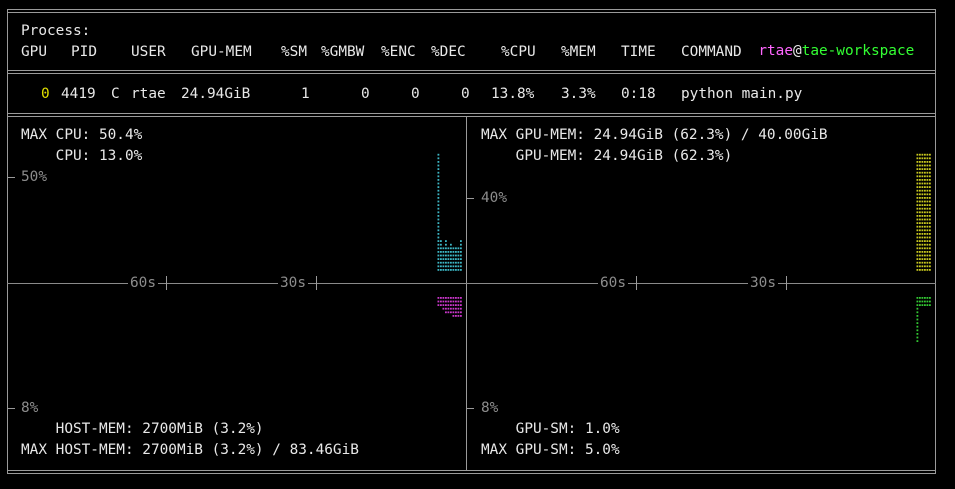 The width and height of the screenshot is (955, 489). Describe the element at coordinates (550, 429) in the screenshot. I see `gpu-sm-label: GPU-SM: 1.0%` at that location.